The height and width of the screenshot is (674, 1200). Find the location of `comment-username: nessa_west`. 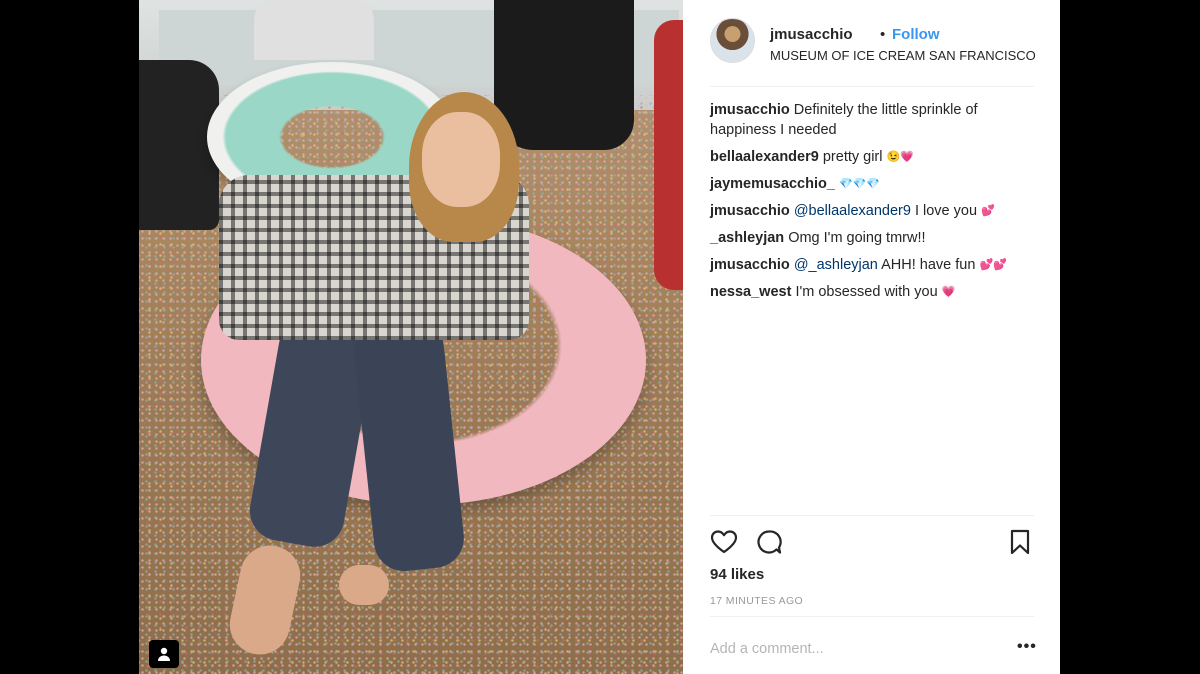

comment-username: nessa_west is located at coordinates (750, 292).